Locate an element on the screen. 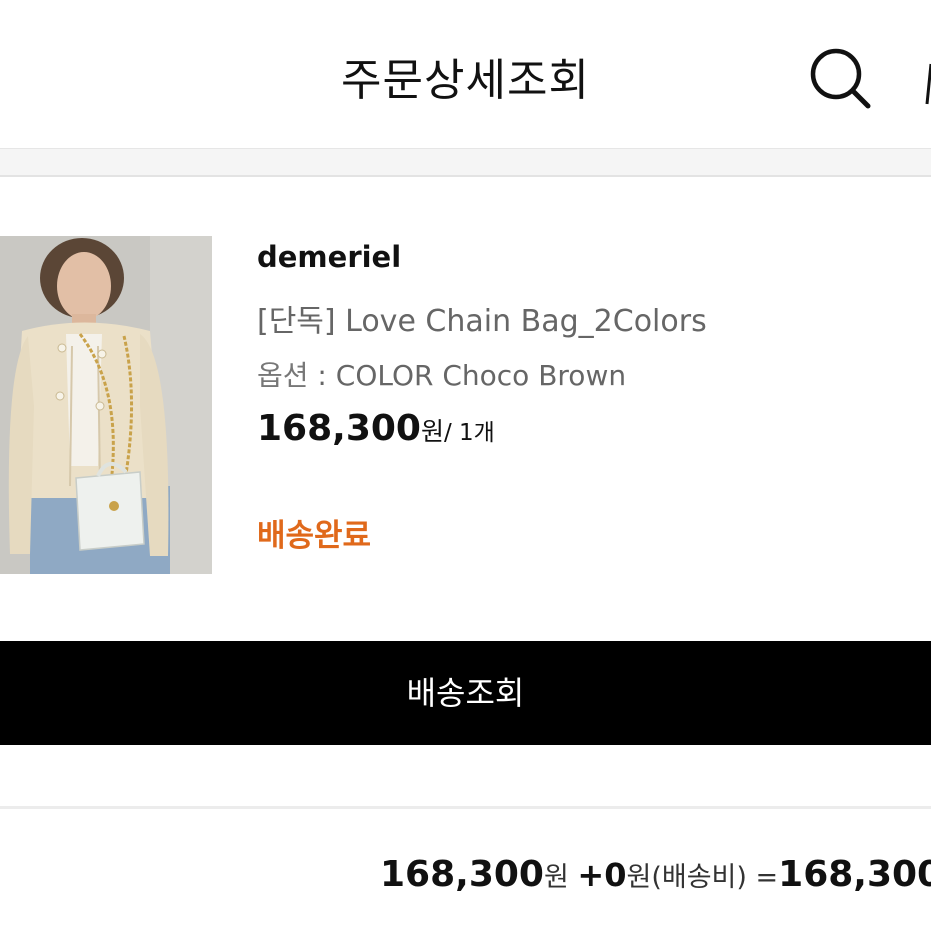  order-total-summary: 168,300원 +0원(배송비) =168,300 is located at coordinates (655, 874).